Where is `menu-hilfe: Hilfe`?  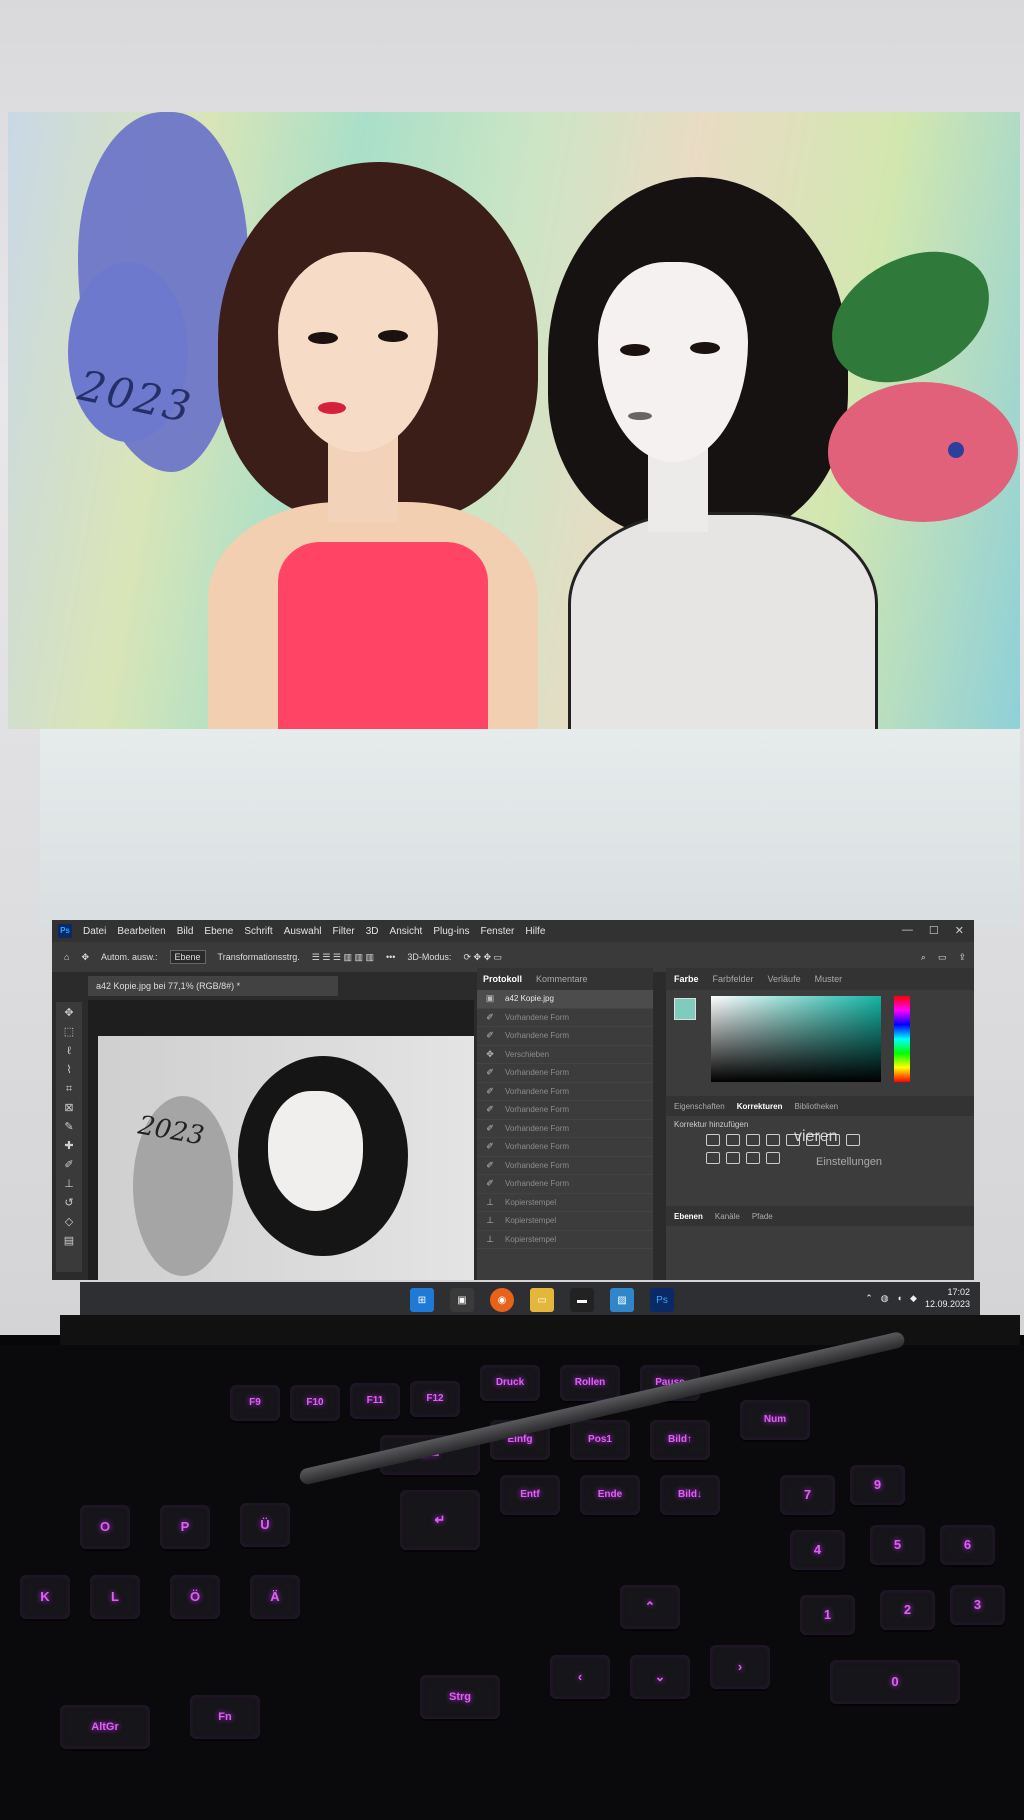
menu-hilfe: Hilfe is located at coordinates (535, 931).